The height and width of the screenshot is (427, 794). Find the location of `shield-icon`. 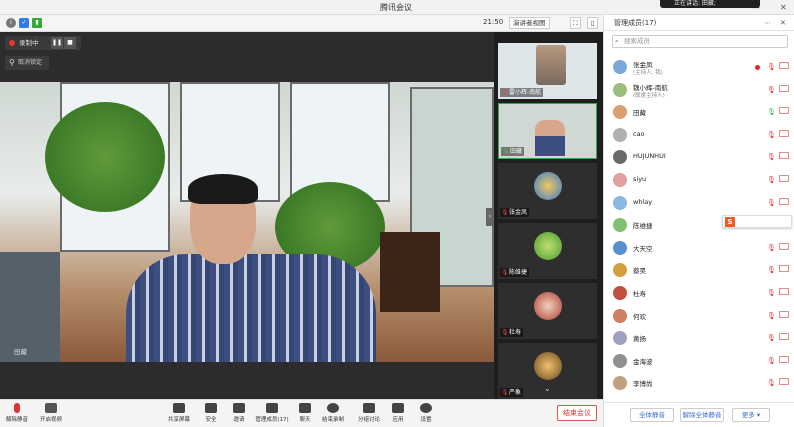

shield-icon is located at coordinates (211, 408).